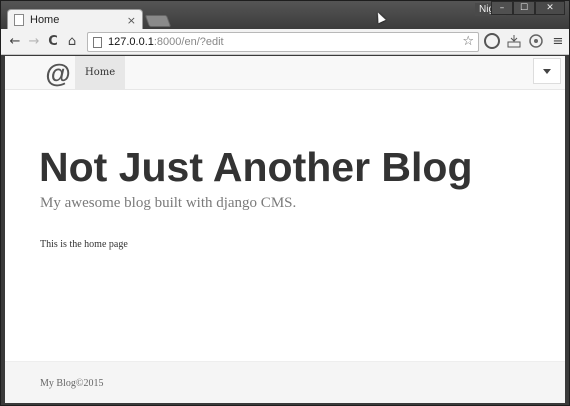 The height and width of the screenshot is (406, 570). Describe the element at coordinates (58, 73) in the screenshot. I see `brand-logo: @` at that location.